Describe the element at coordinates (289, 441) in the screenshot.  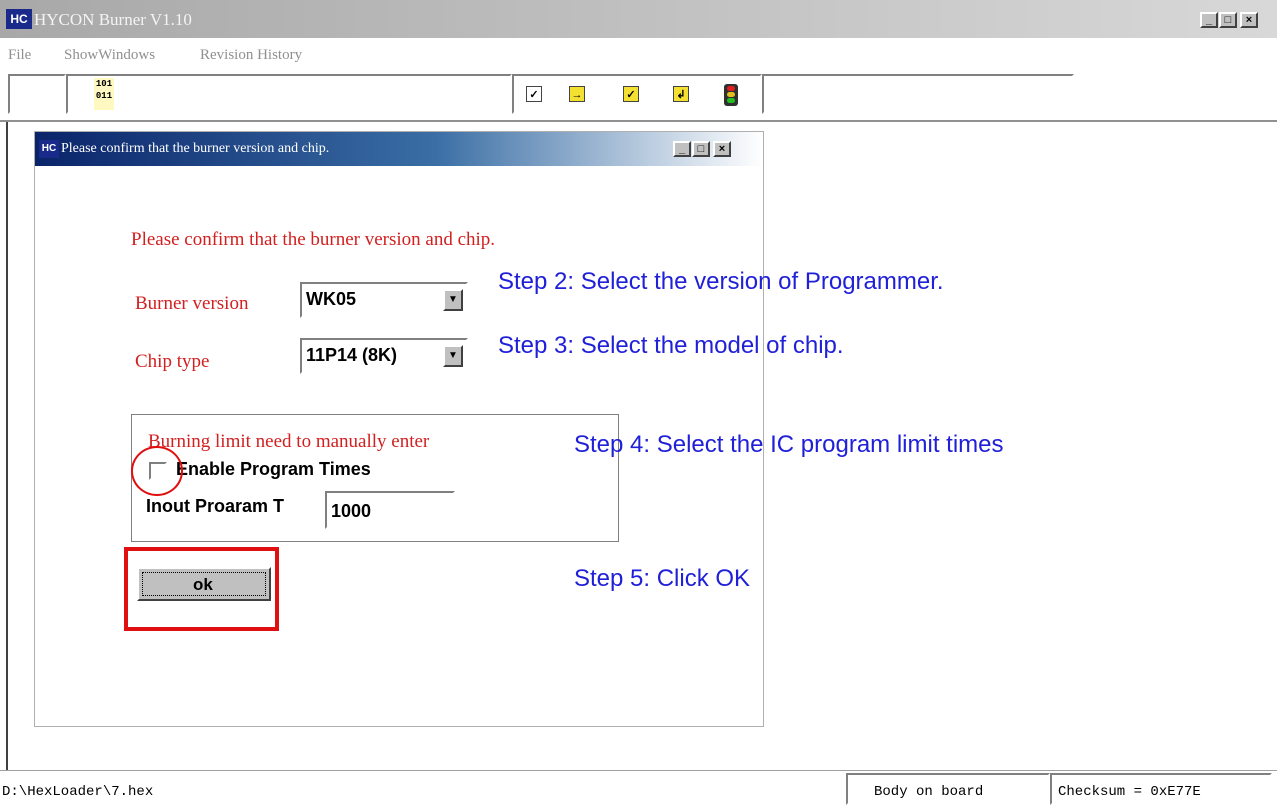
I see `burning-limit-label: Burning limit need to manually enter` at that location.